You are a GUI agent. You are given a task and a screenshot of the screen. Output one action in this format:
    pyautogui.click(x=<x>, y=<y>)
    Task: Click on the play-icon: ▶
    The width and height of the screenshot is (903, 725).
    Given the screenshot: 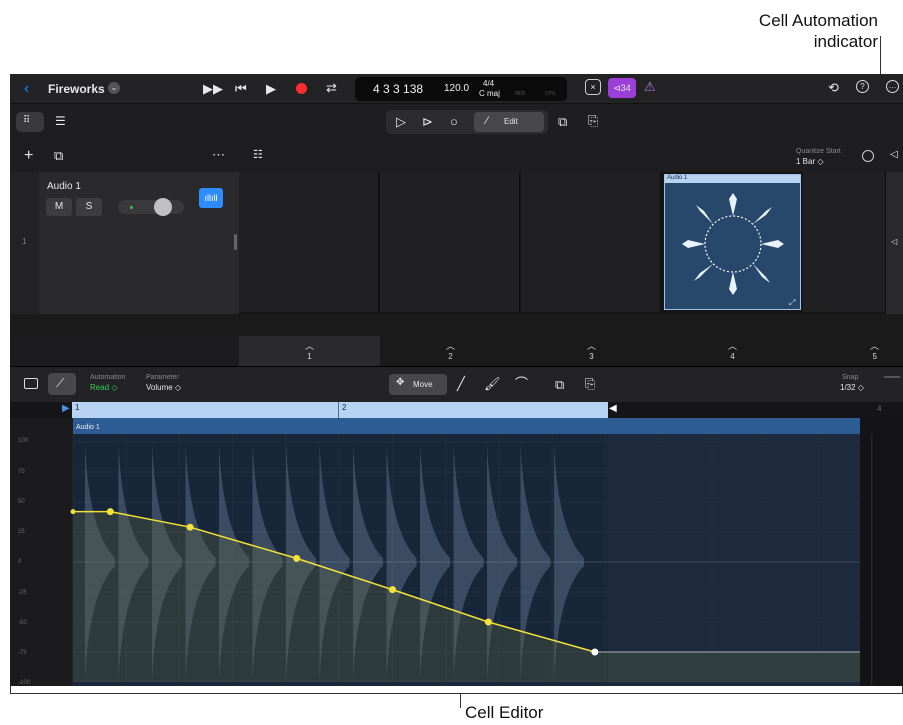 What is the action you would take?
    pyautogui.click(x=271, y=88)
    